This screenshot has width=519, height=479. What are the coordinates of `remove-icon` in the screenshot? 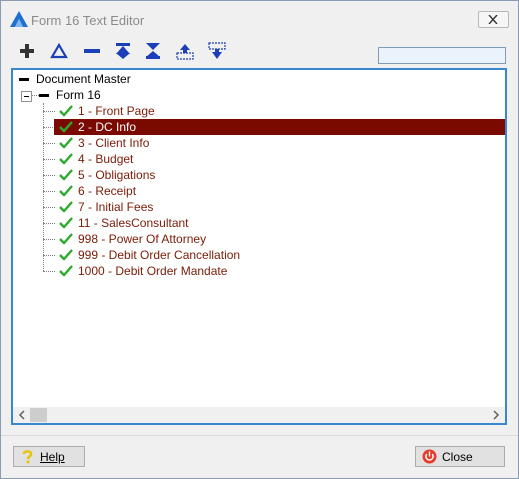 It's located at (92, 51).